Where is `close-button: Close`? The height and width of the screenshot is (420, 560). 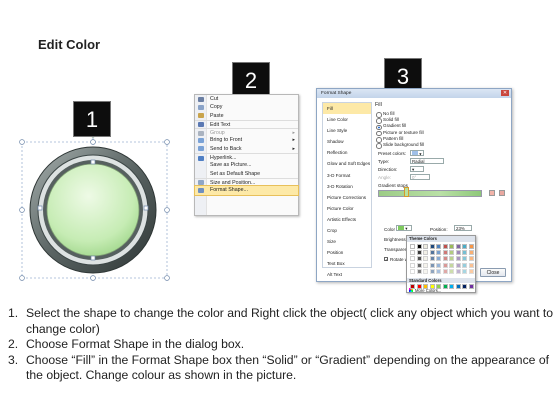
close-button: Close is located at coordinates (493, 272).